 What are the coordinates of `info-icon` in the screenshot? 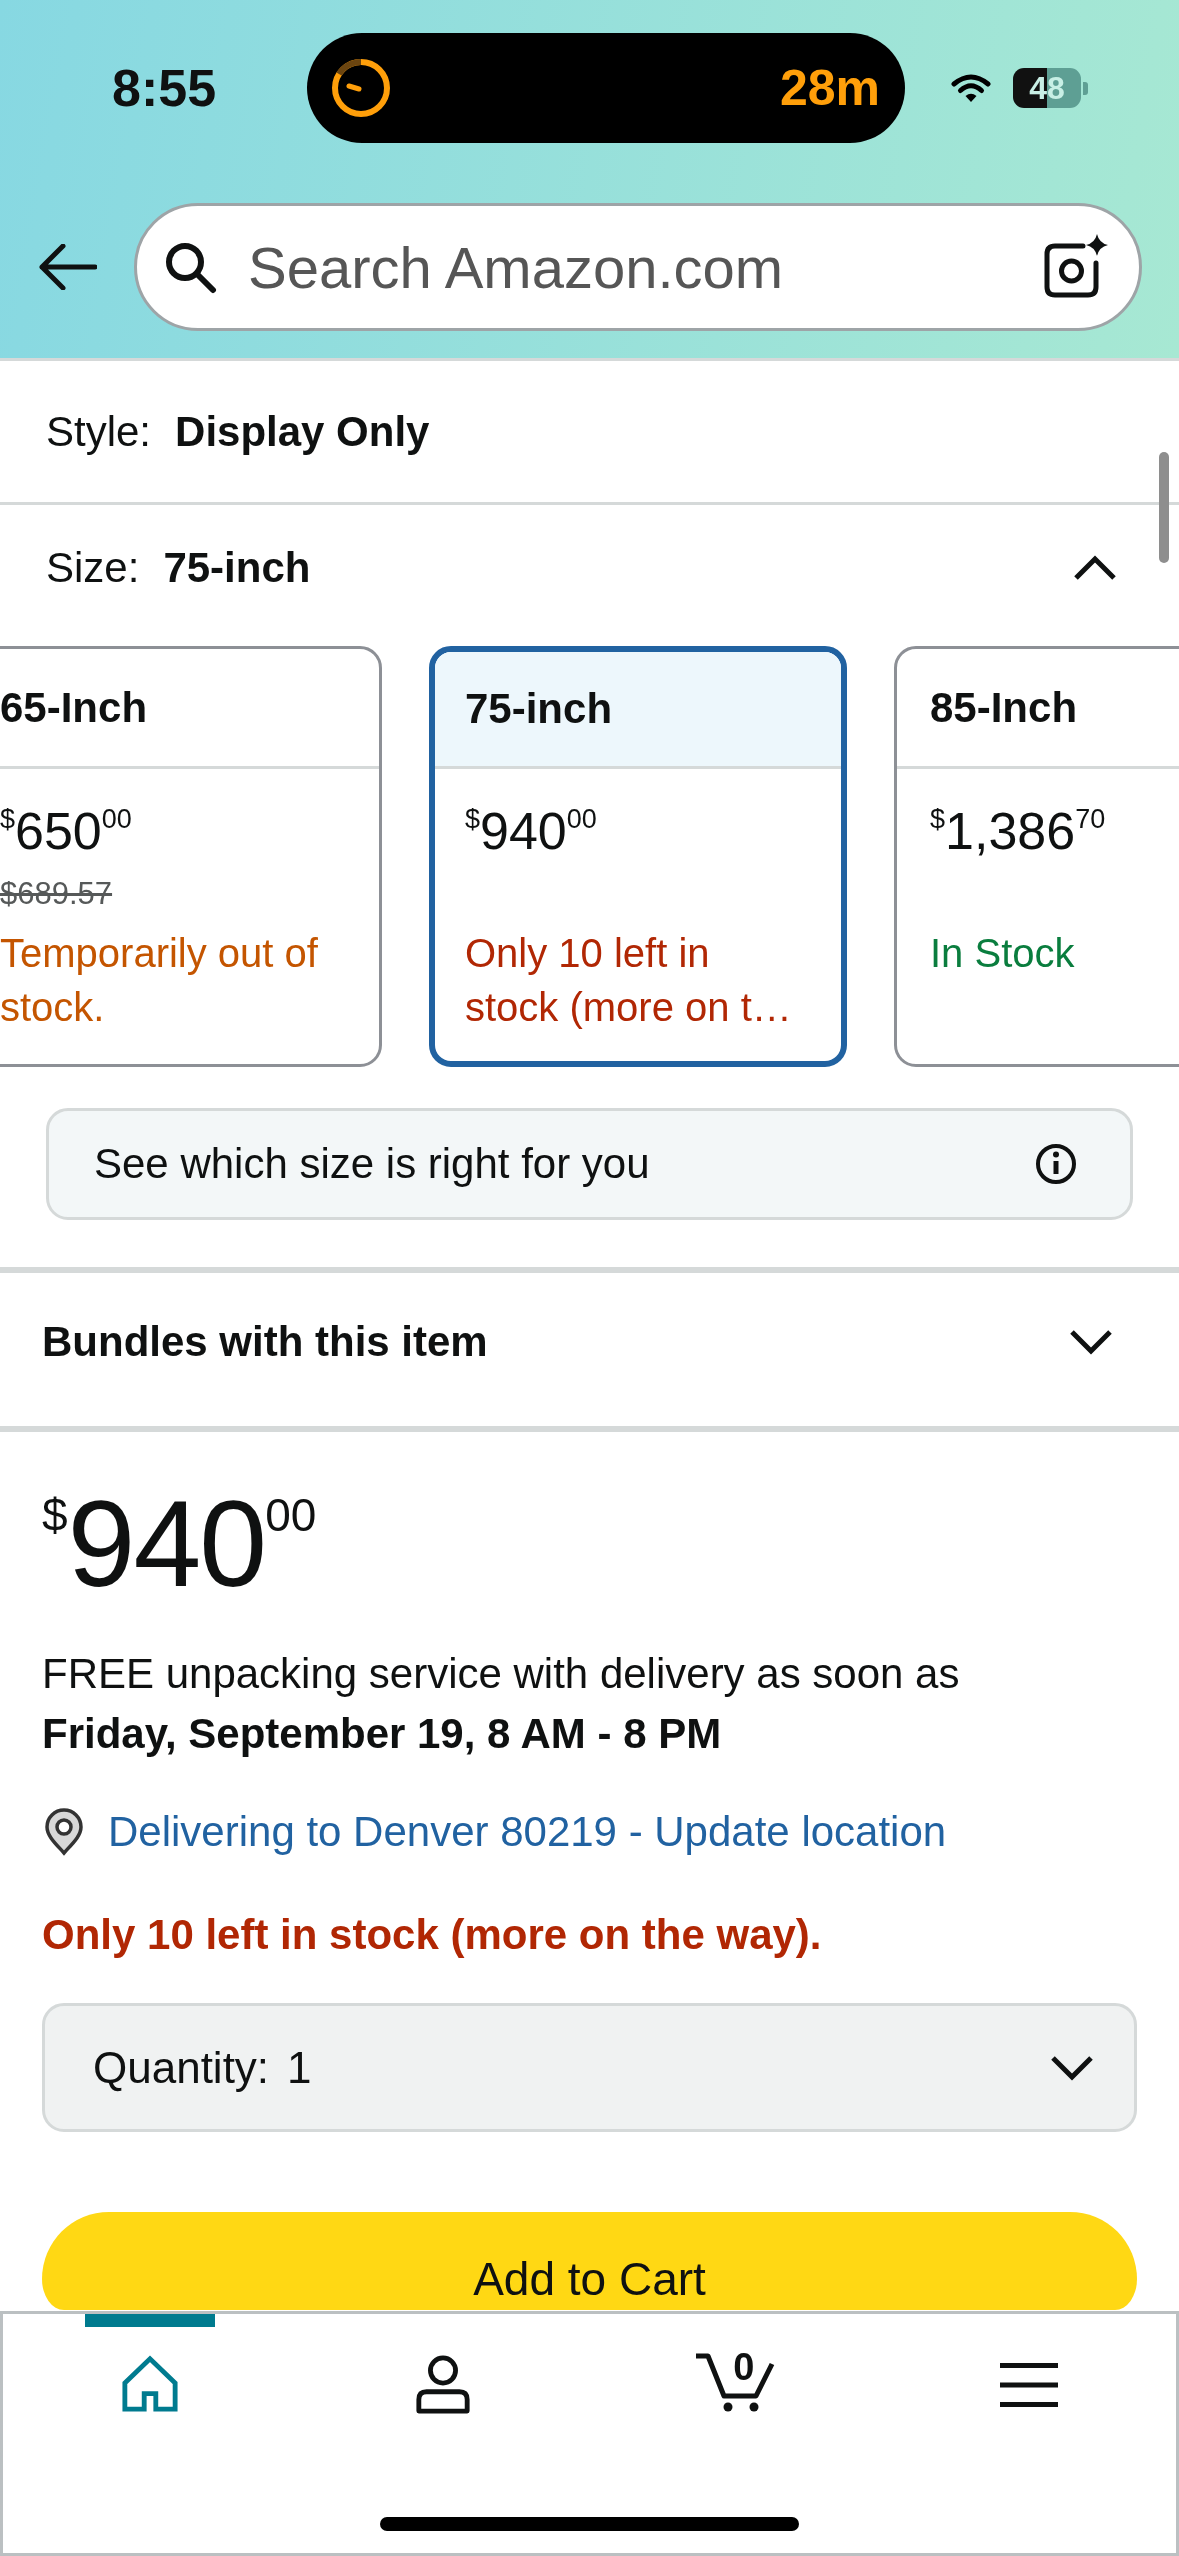 It's located at (1056, 1164).